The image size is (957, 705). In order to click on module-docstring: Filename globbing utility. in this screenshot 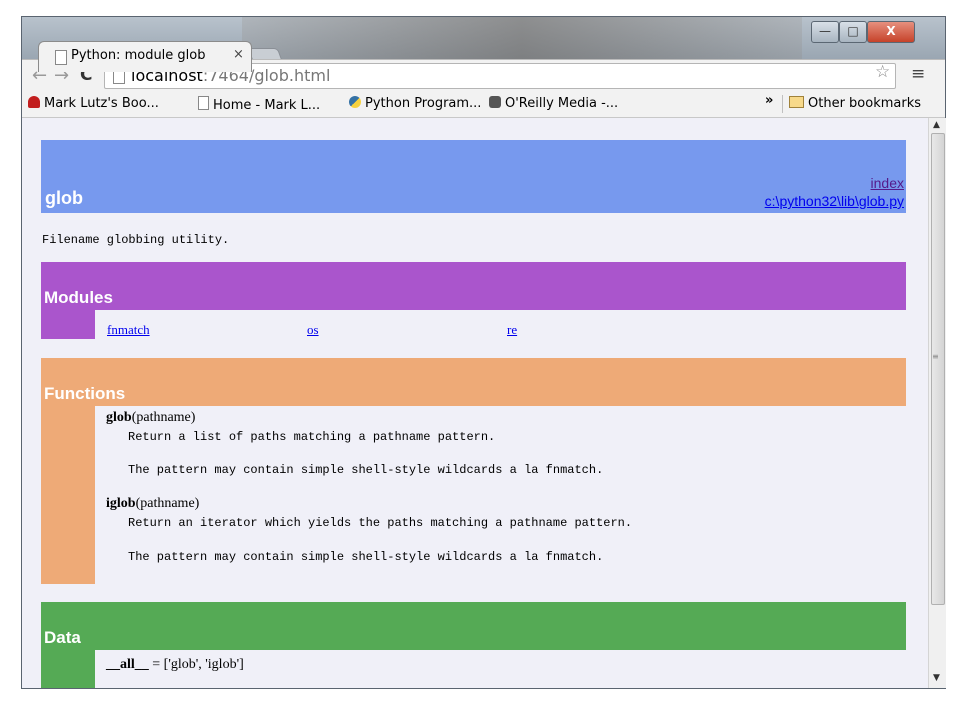, I will do `click(136, 240)`.